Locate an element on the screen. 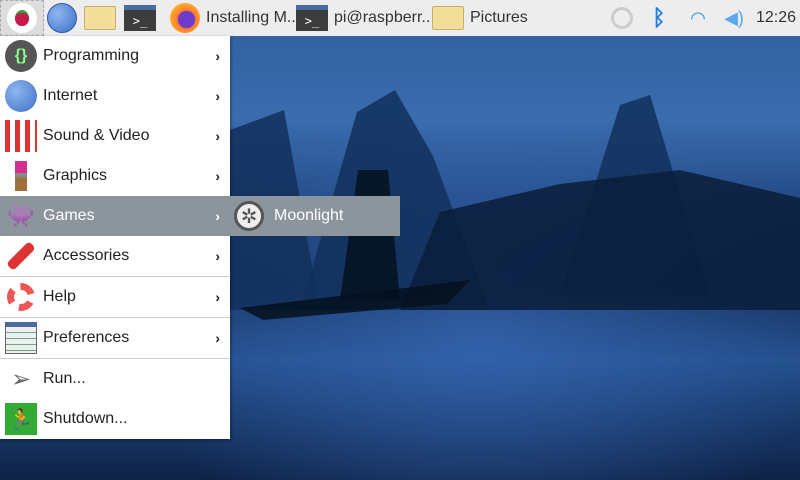 This screenshot has height=480, width=800. menu-item-internet: Internet › is located at coordinates (115, 96).